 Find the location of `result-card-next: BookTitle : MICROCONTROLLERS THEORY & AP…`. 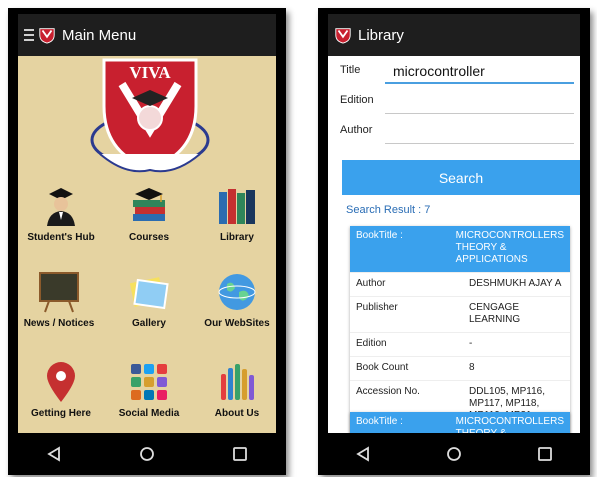

result-card-next: BookTitle : MICROCONTROLLERS THEORY & AP… is located at coordinates (460, 422).